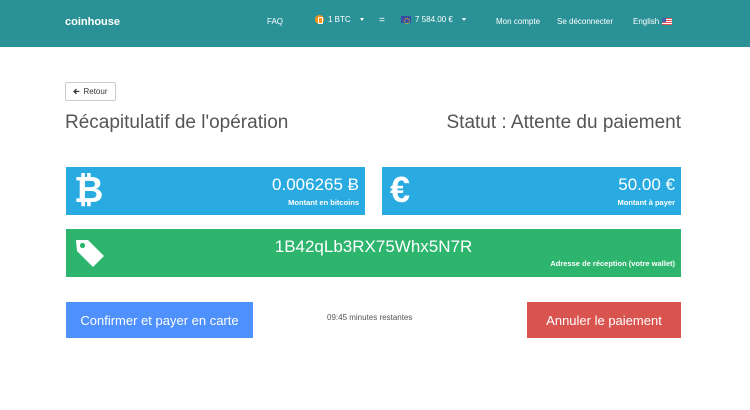 The image size is (750, 410). What do you see at coordinates (400, 189) in the screenshot?
I see `euro-symbol-icon: €` at bounding box center [400, 189].